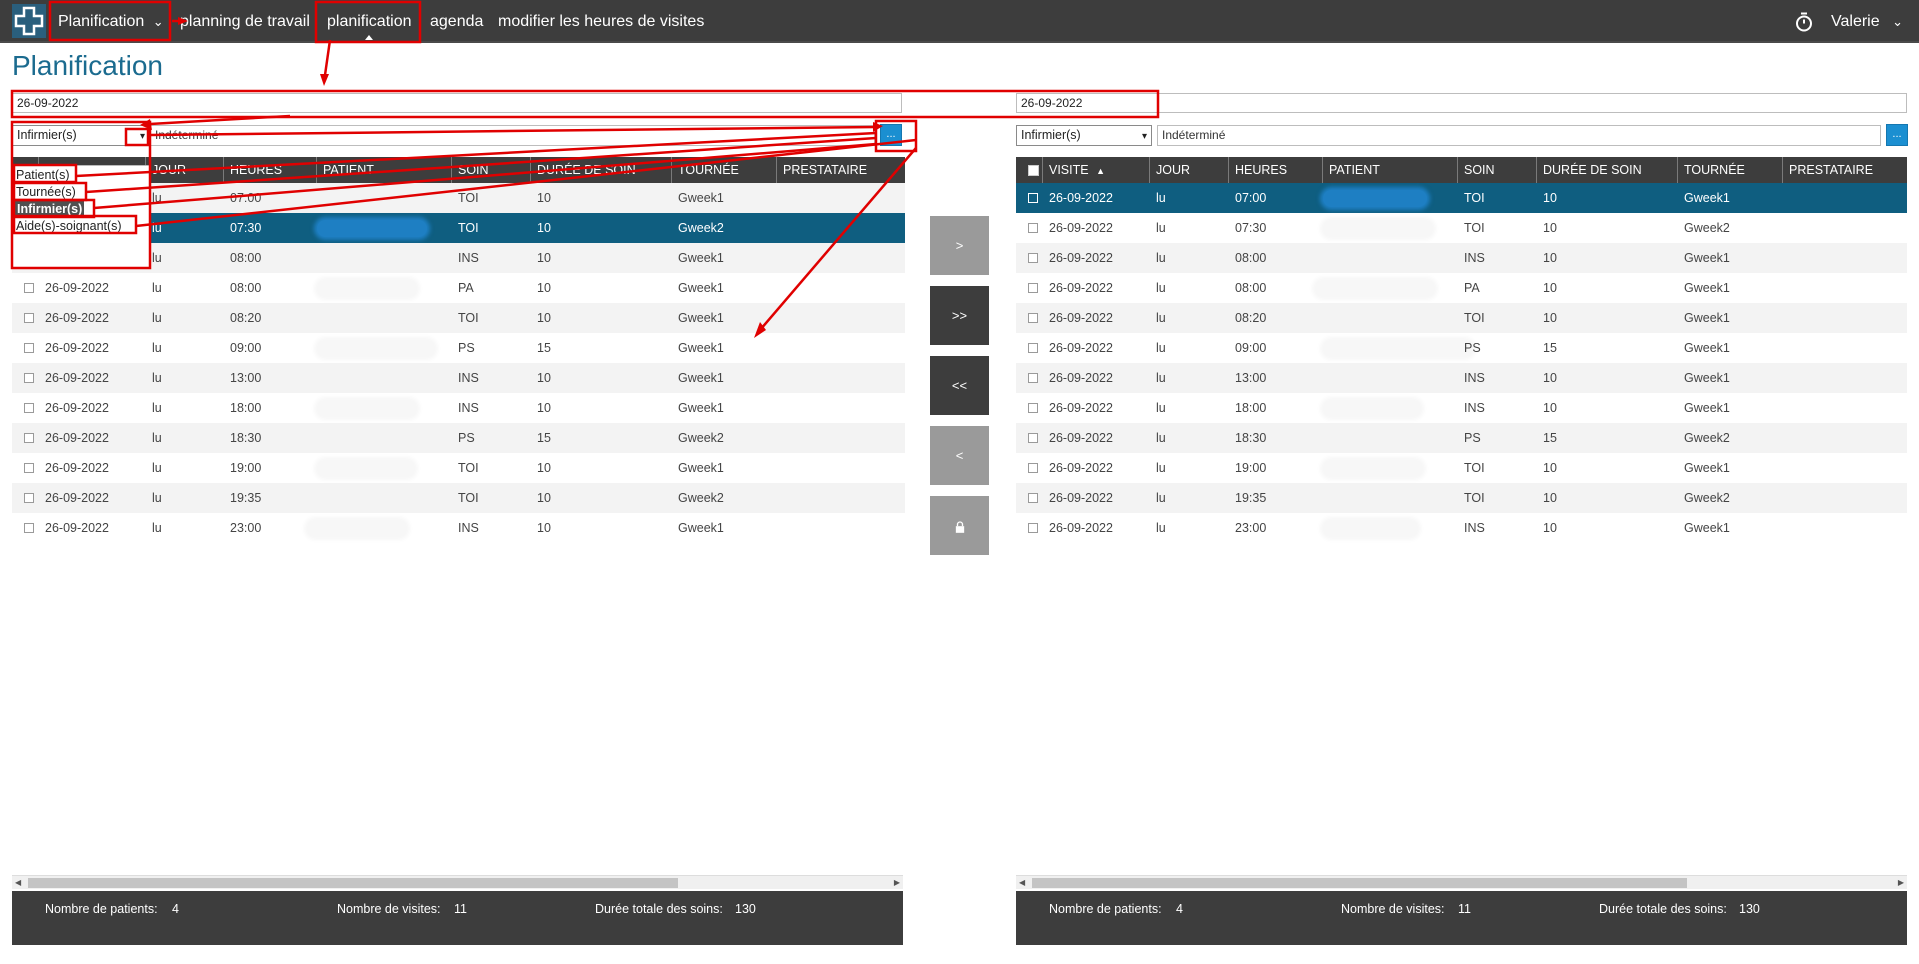  Describe the element at coordinates (369, 21) in the screenshot. I see `nav-planification: planification` at that location.